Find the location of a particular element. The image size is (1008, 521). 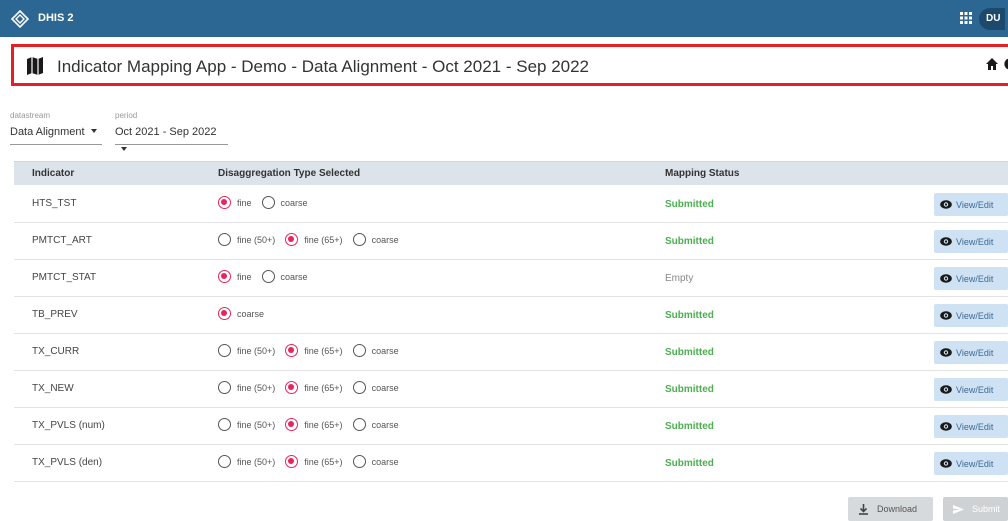

radio-option-label: fine is located at coordinates (244, 202).